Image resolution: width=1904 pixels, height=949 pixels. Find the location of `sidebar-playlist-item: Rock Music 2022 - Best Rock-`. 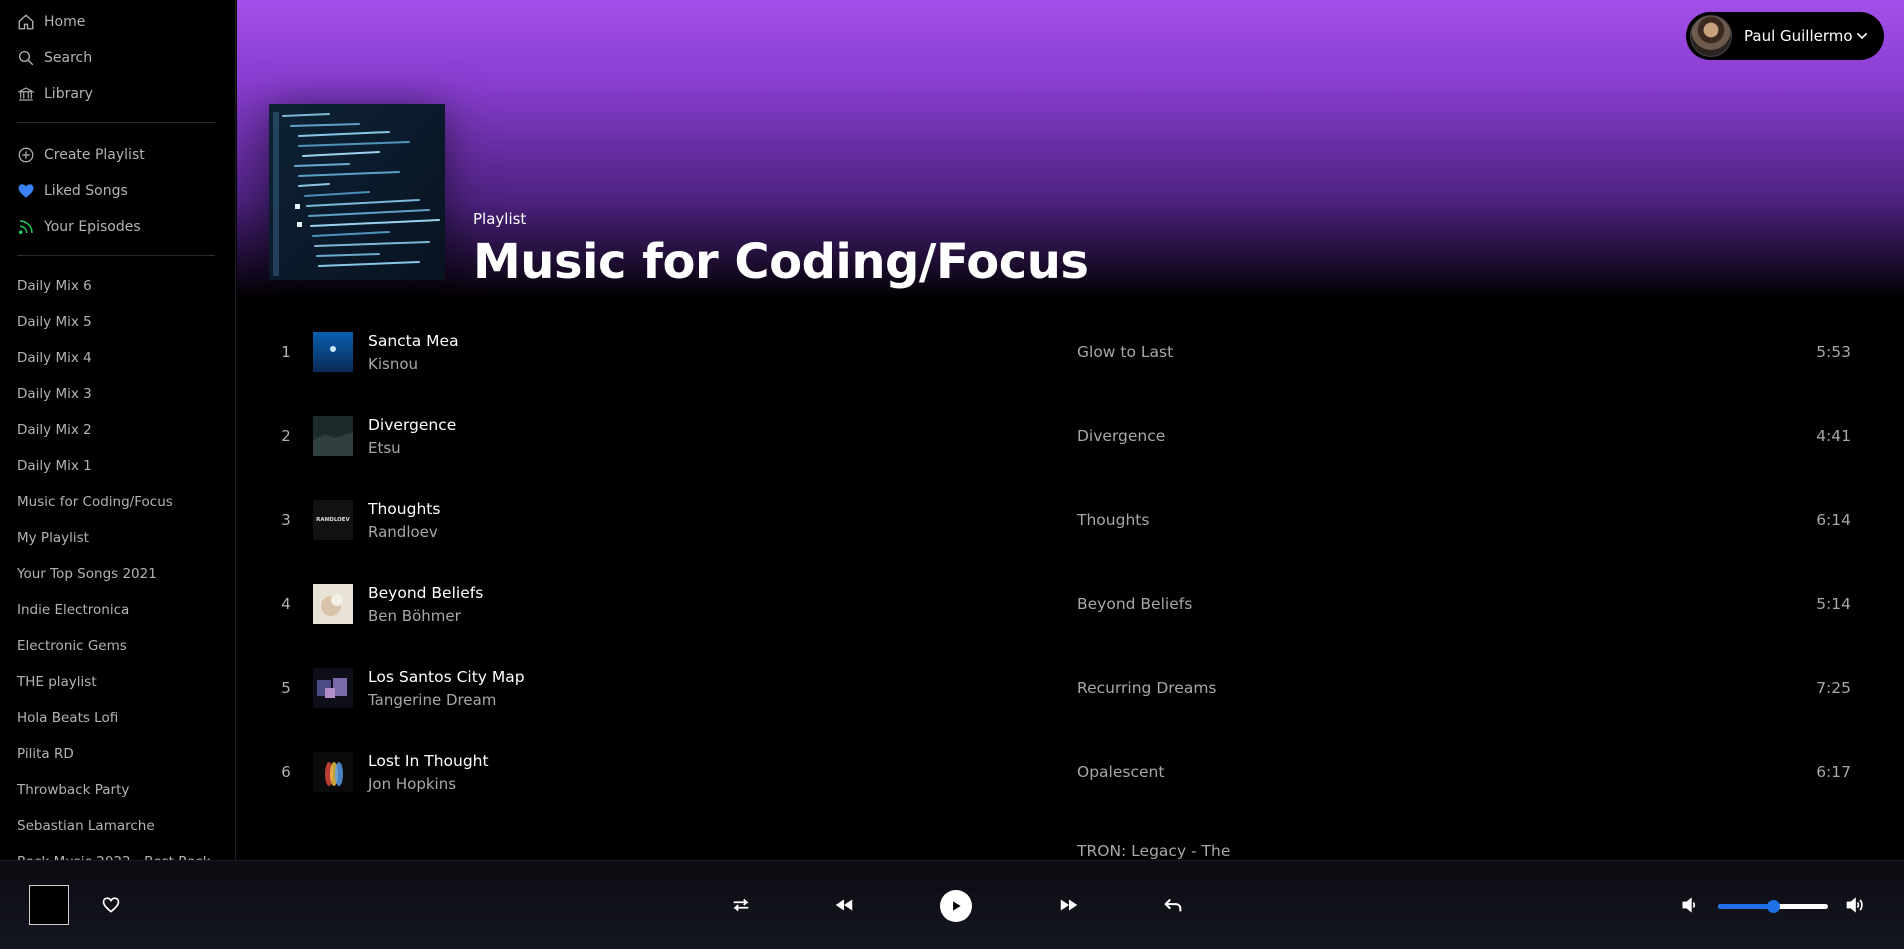

sidebar-playlist-item: Rock Music 2022 - Best Rock- is located at coordinates (126, 852).